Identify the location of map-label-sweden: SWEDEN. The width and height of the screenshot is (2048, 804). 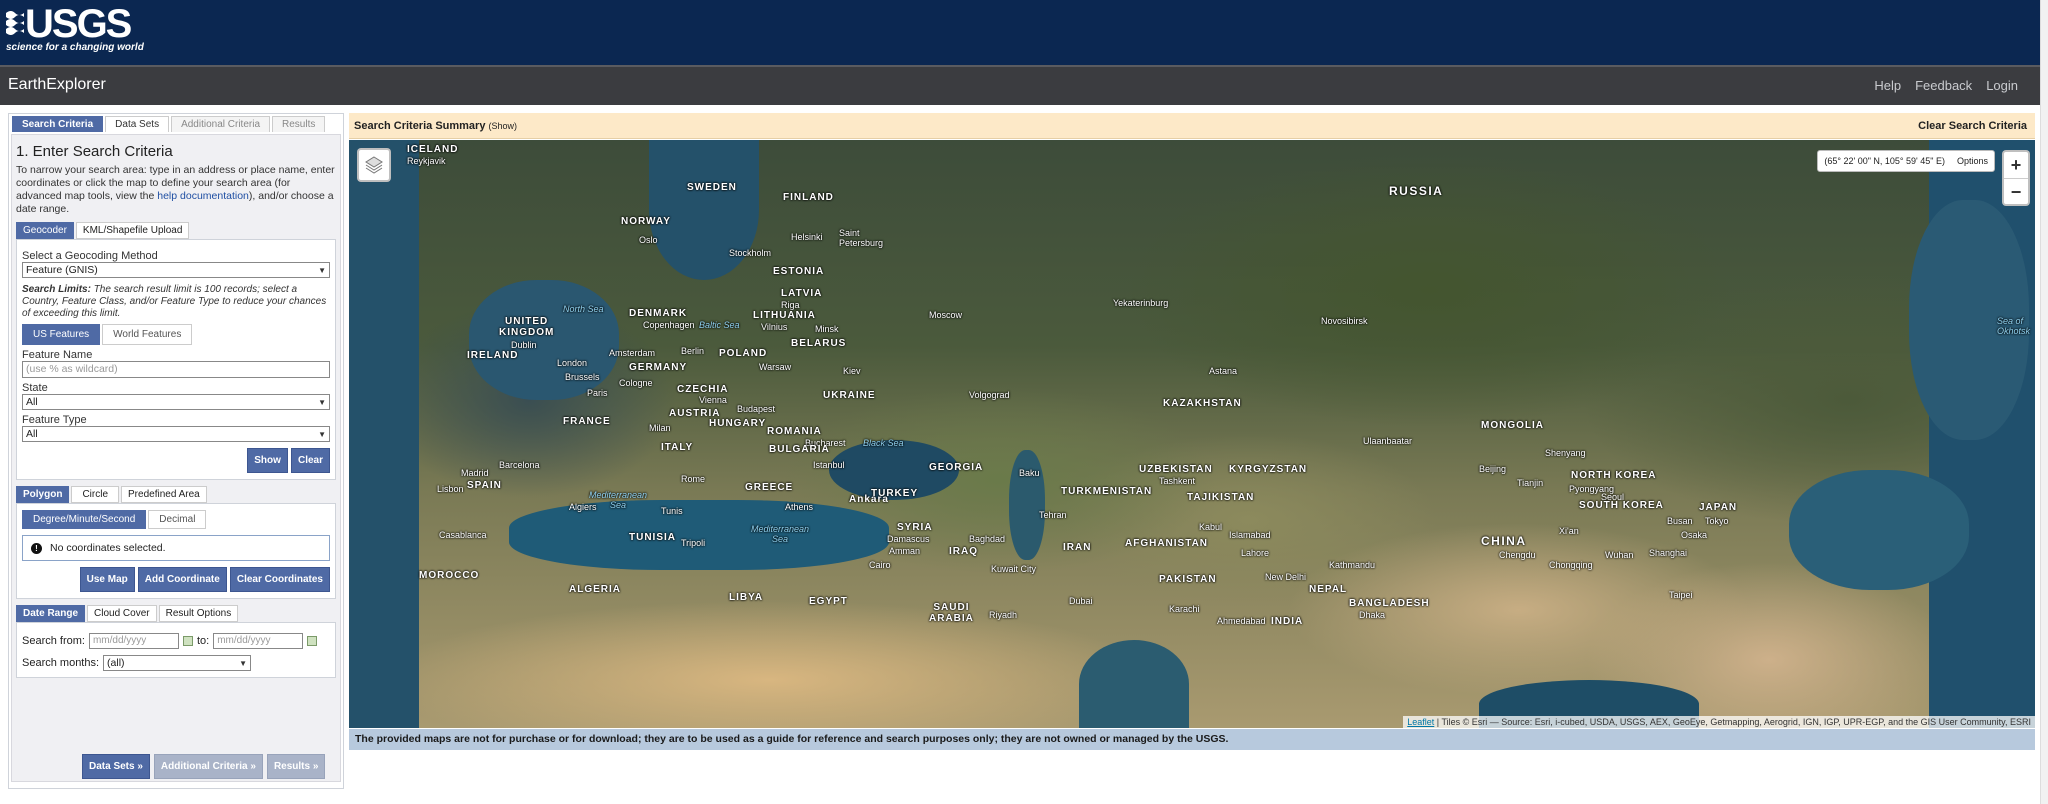
(712, 187).